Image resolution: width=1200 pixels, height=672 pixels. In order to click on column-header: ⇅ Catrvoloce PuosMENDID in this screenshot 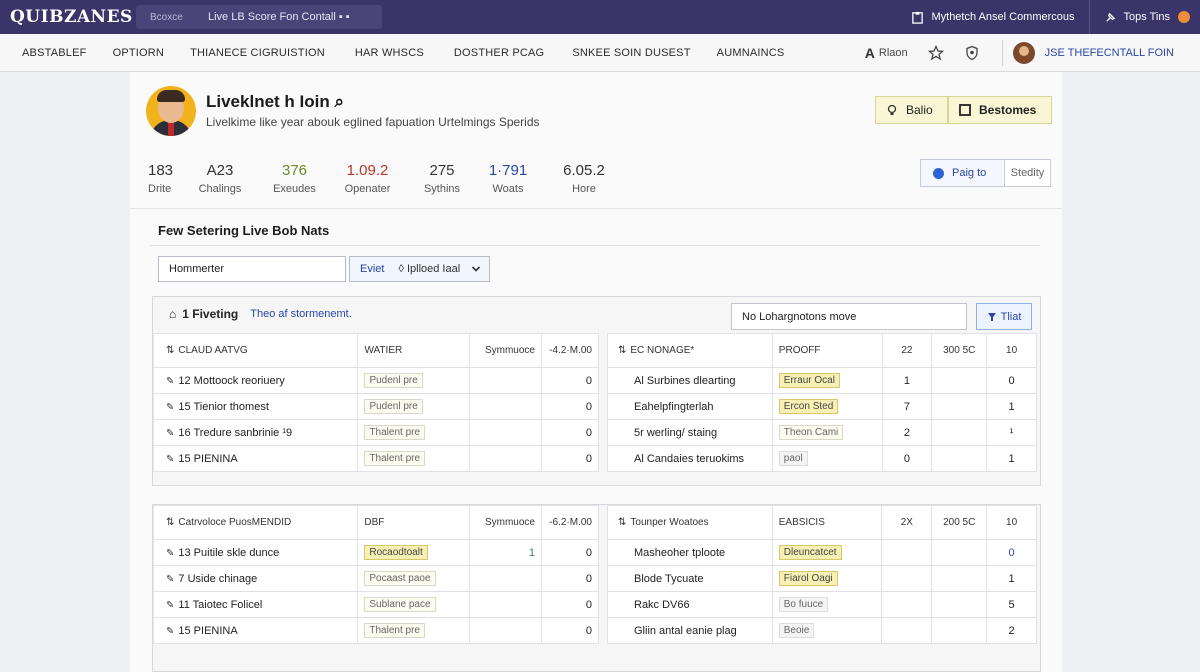, I will do `click(255, 522)`.